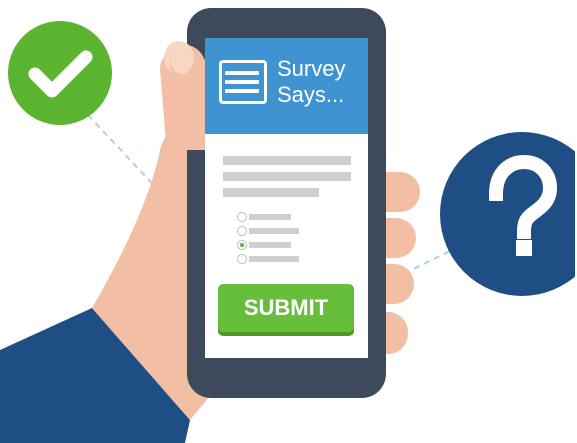  I want to click on form-list-icon, so click(243, 82).